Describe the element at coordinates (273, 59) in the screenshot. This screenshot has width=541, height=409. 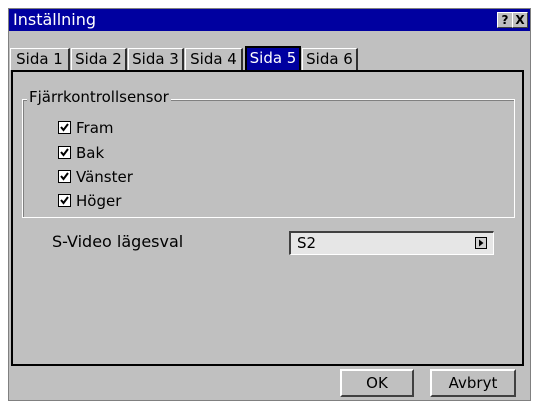
I see `tab-sida-5: Sida 5` at that location.